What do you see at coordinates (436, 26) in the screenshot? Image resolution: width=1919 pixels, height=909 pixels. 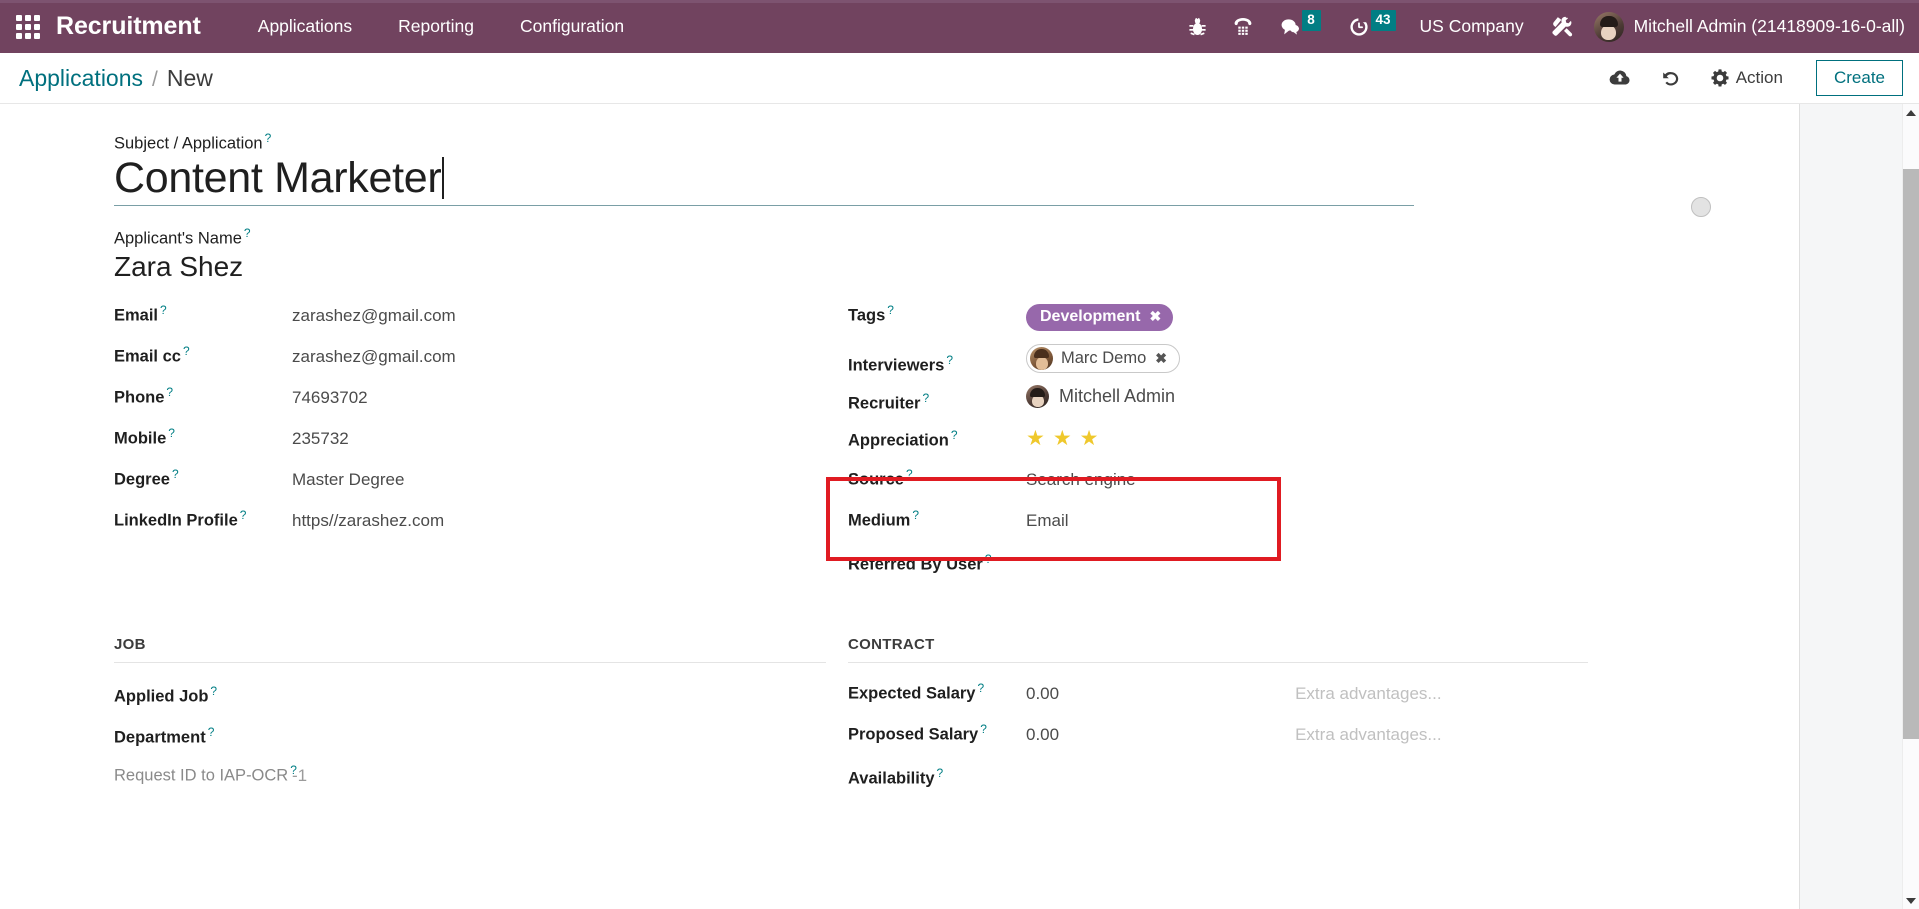 I see `menu-reporting: Reporting` at bounding box center [436, 26].